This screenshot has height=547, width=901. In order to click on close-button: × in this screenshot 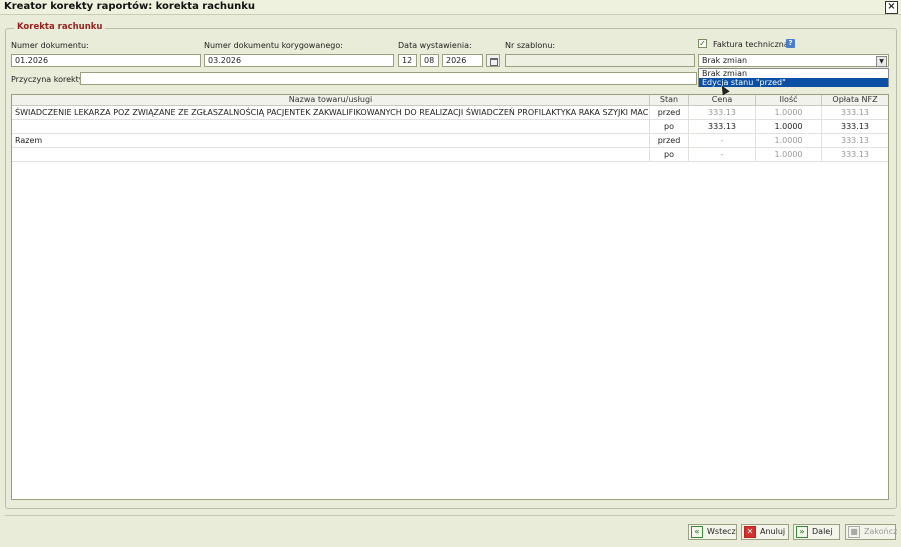, I will do `click(891, 7)`.